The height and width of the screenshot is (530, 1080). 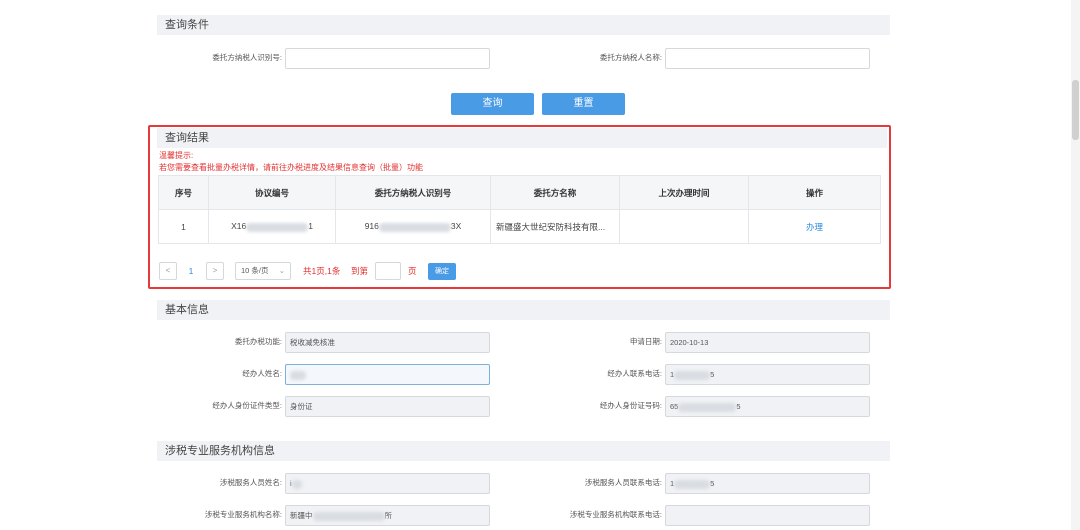 What do you see at coordinates (674, 406) in the screenshot?
I see `id-number-prefix: 65` at bounding box center [674, 406].